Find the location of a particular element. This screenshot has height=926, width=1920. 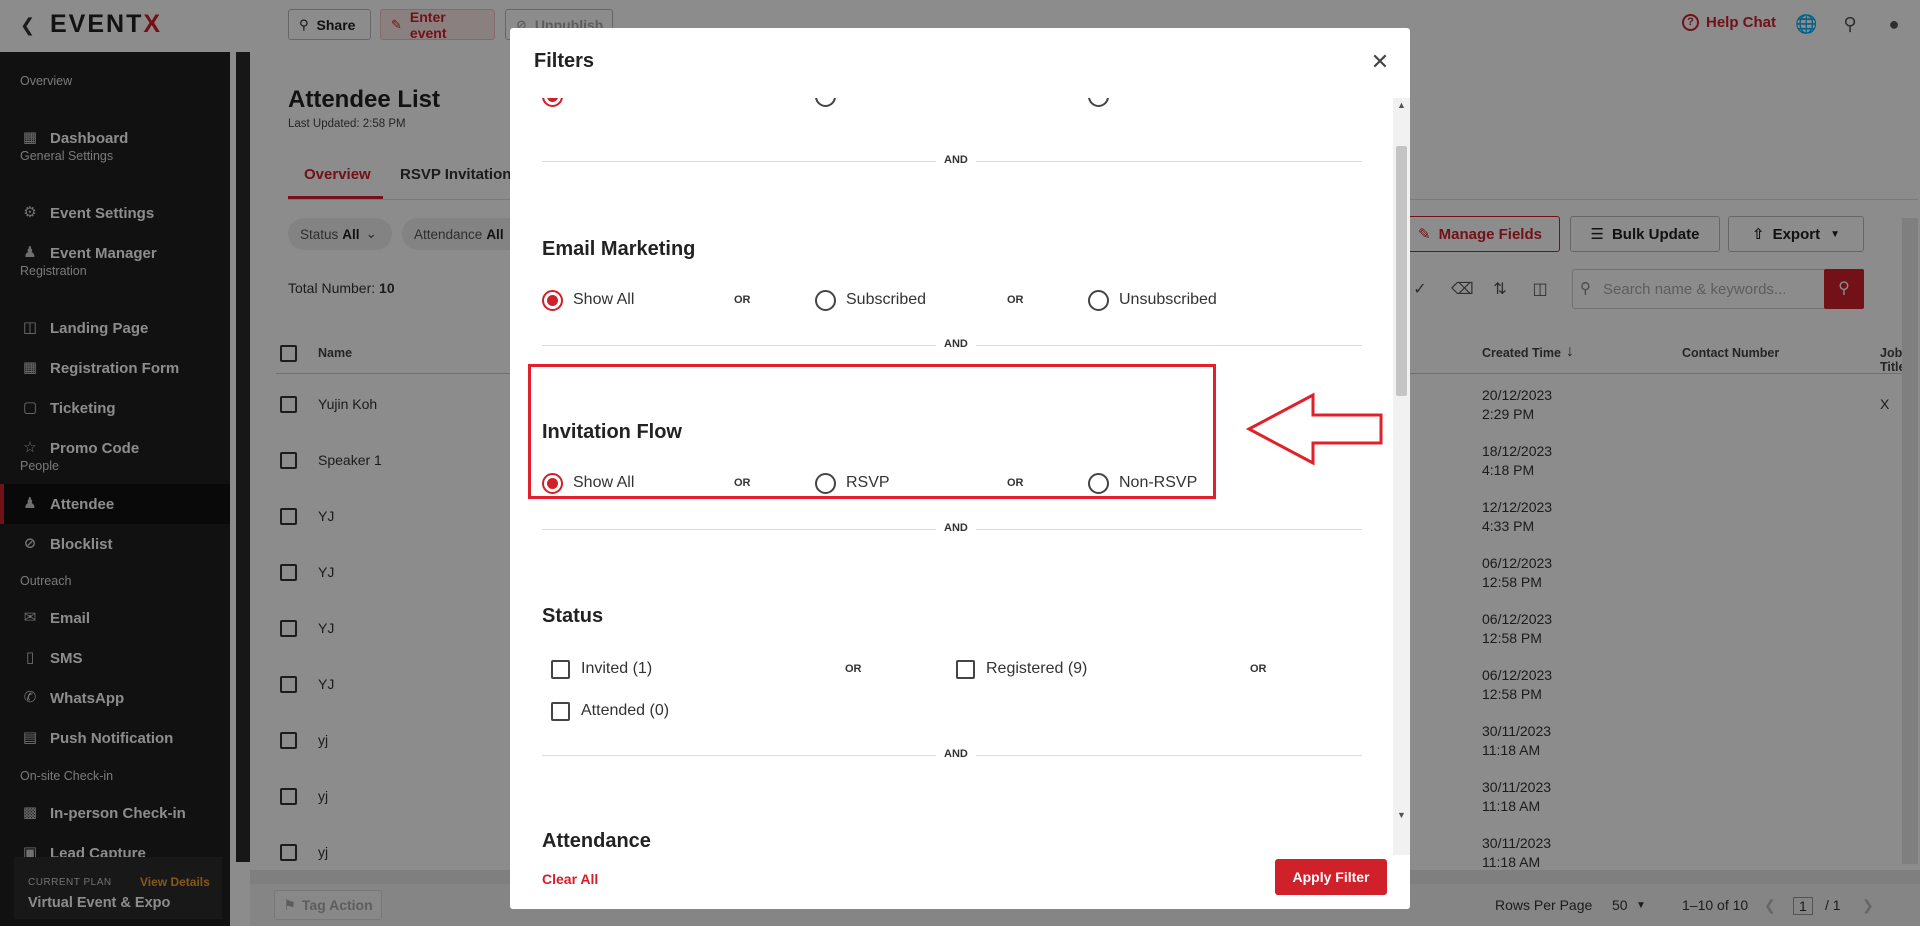

checkbox-status-registered is located at coordinates (965, 669).